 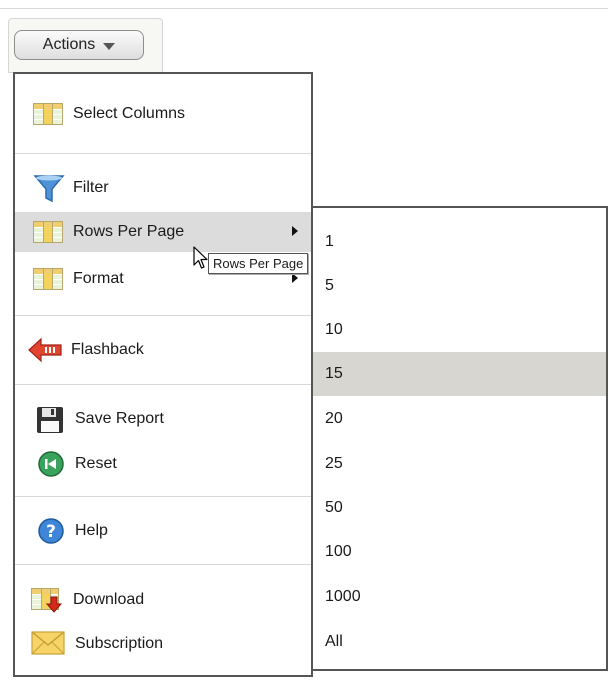 What do you see at coordinates (338, 551) in the screenshot?
I see `option-label: 100` at bounding box center [338, 551].